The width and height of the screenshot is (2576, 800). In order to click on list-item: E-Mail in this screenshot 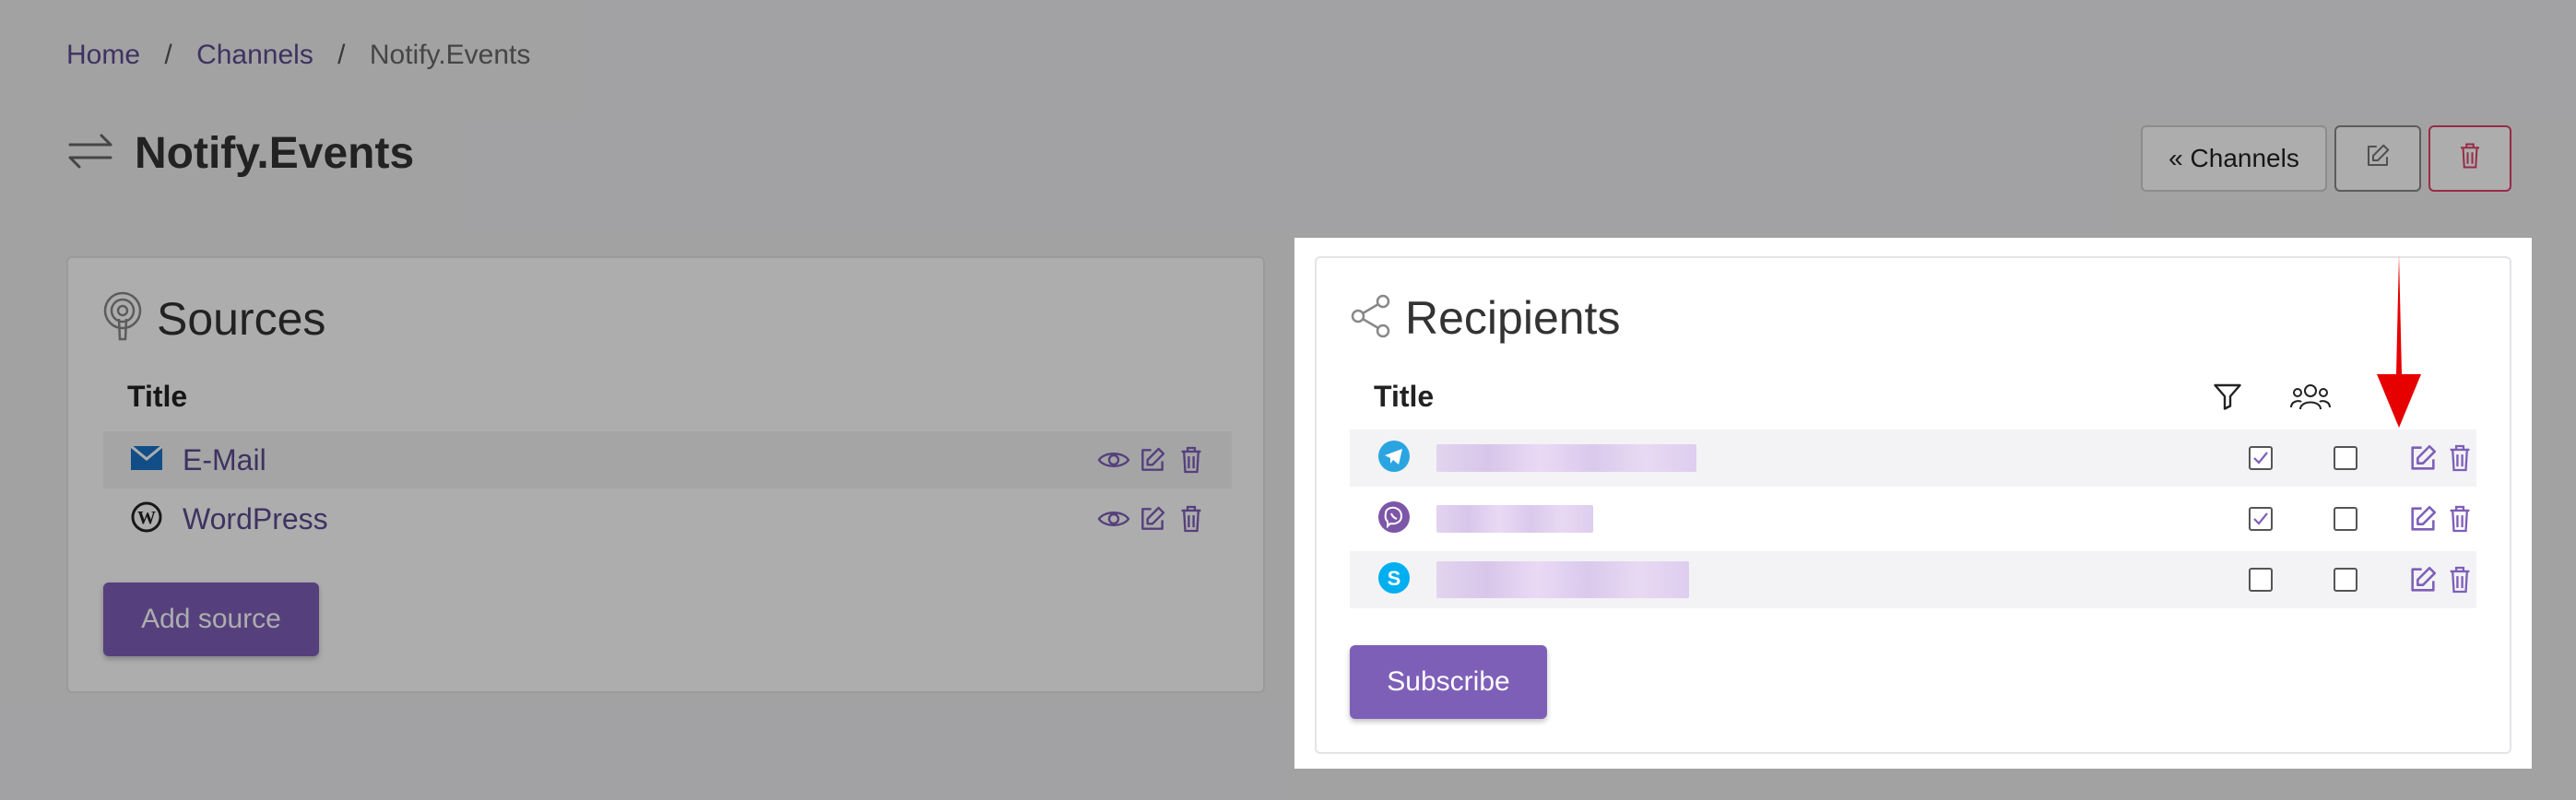, I will do `click(667, 459)`.